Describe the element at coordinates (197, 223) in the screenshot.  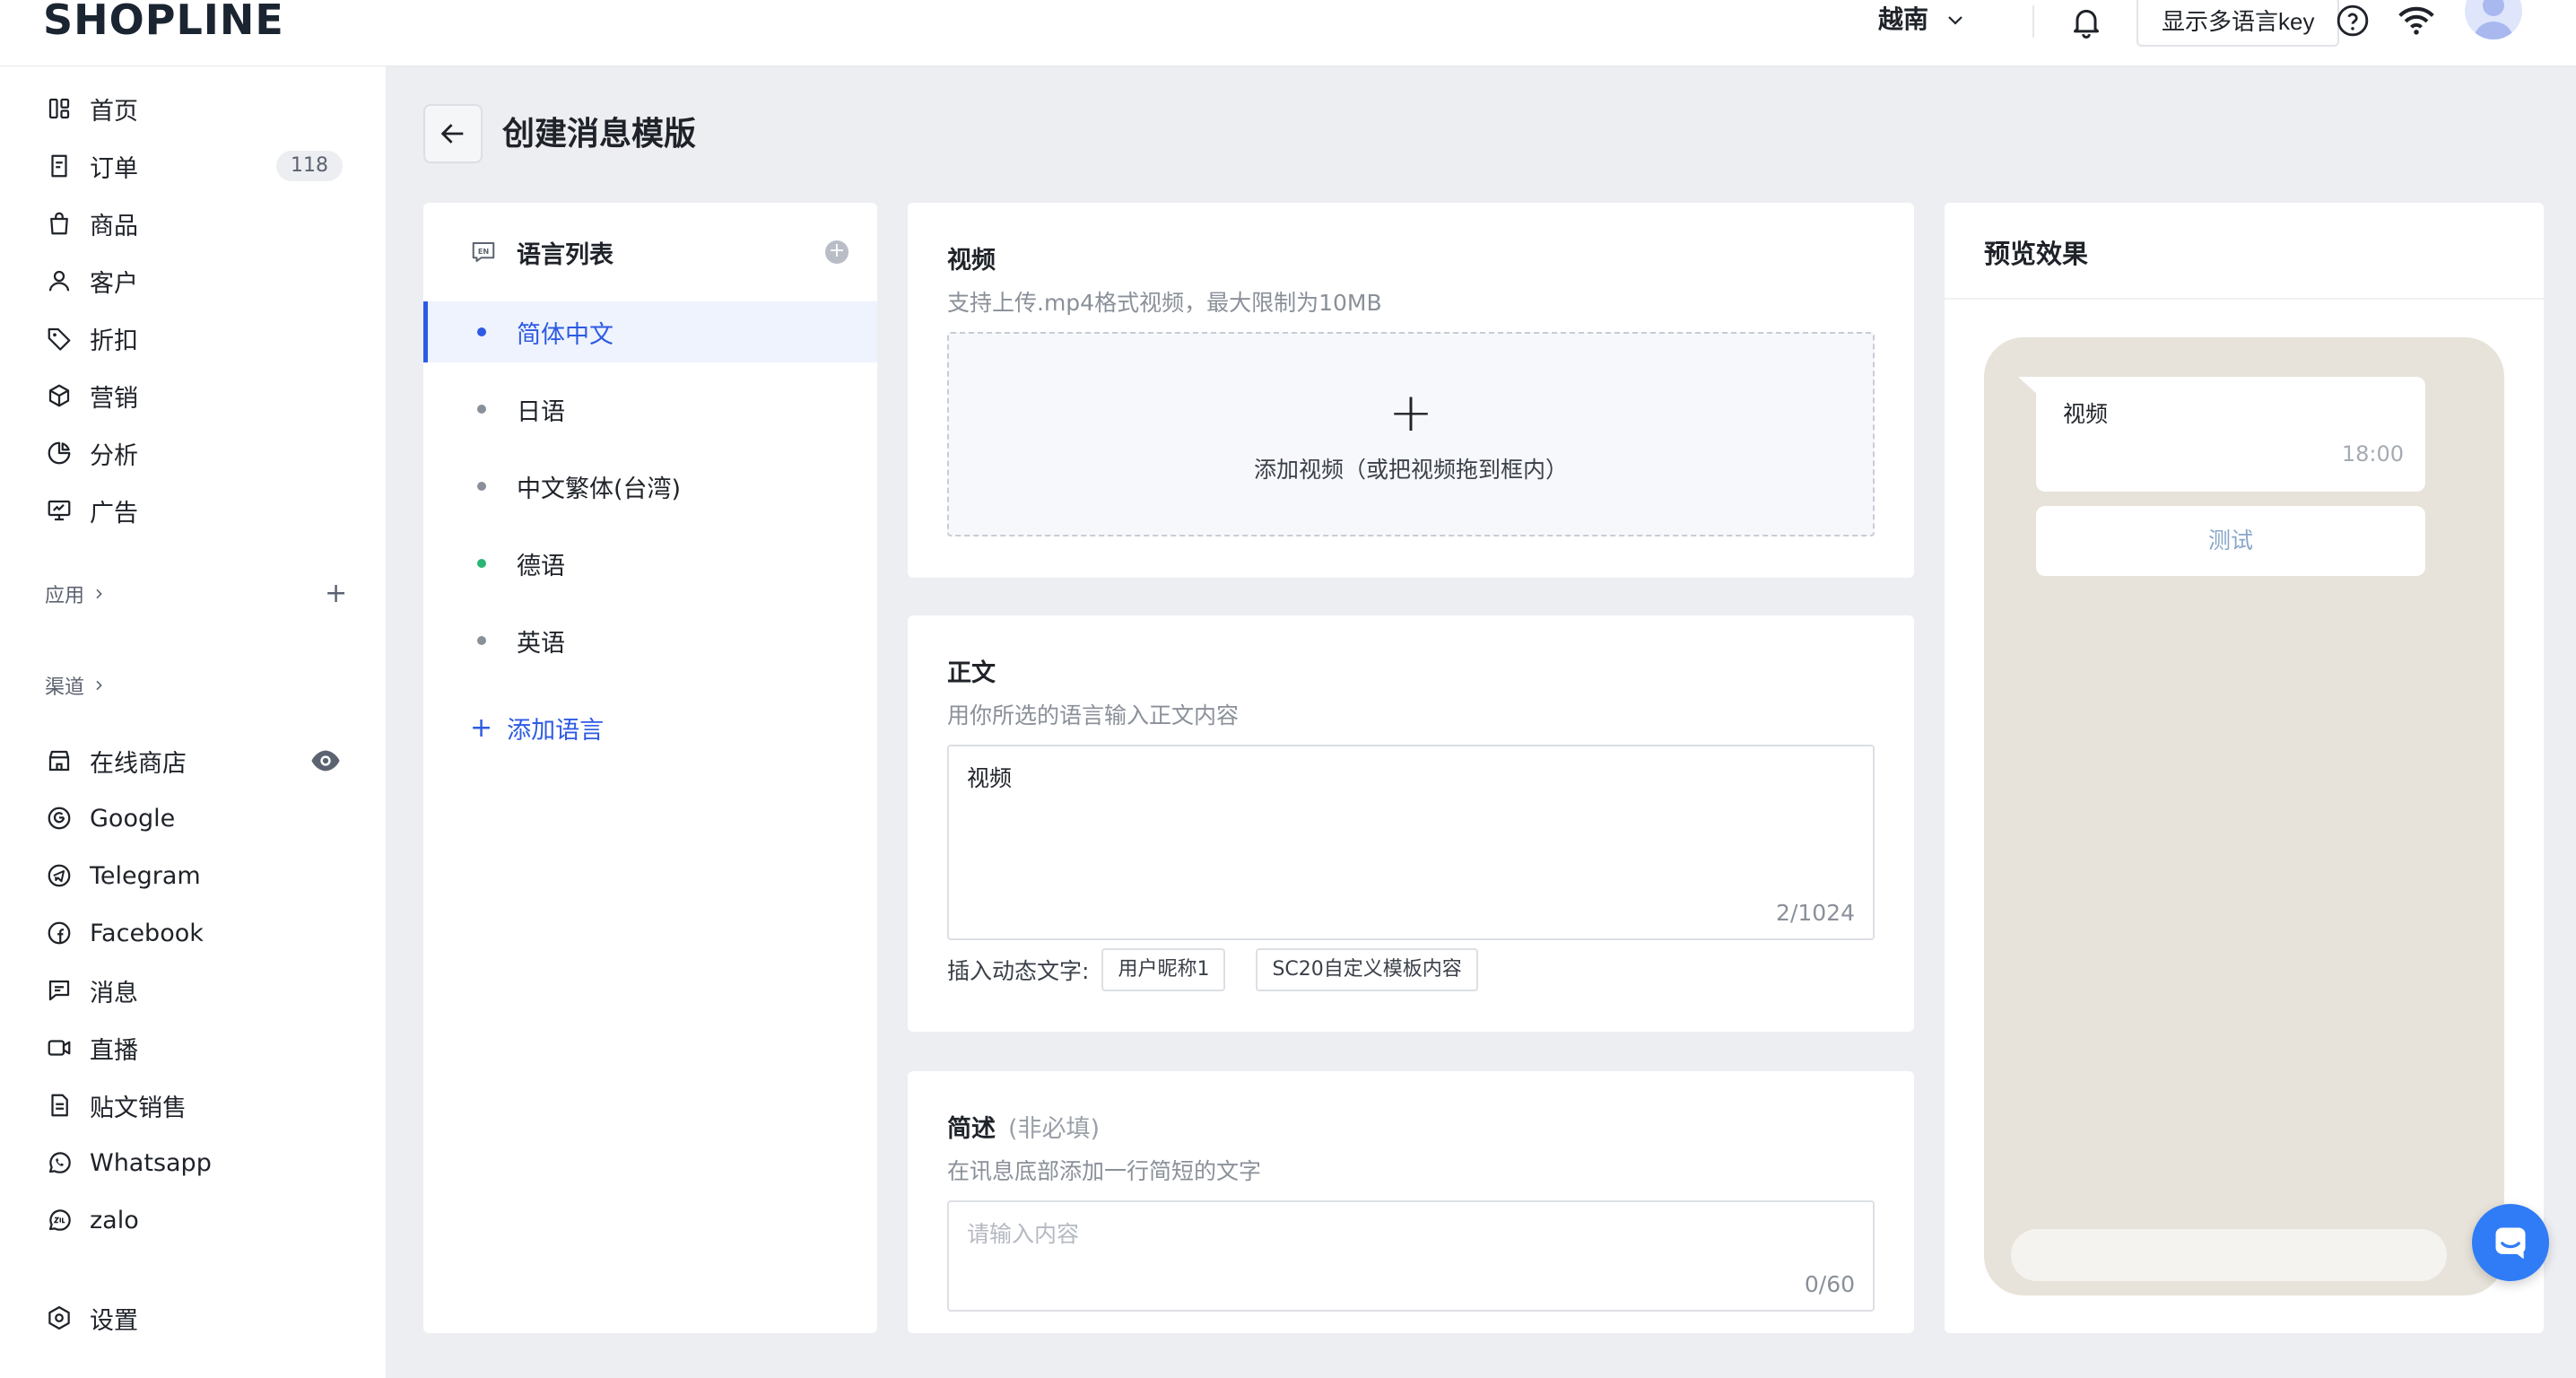
I see `sidebar-item-products: 商品` at that location.